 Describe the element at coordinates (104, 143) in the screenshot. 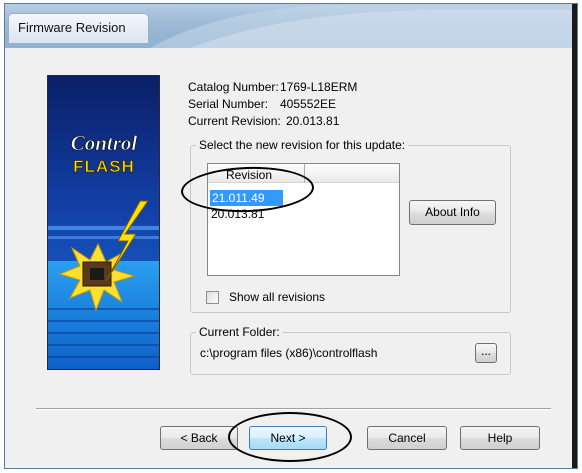

I see `logo-text-control: Control` at that location.